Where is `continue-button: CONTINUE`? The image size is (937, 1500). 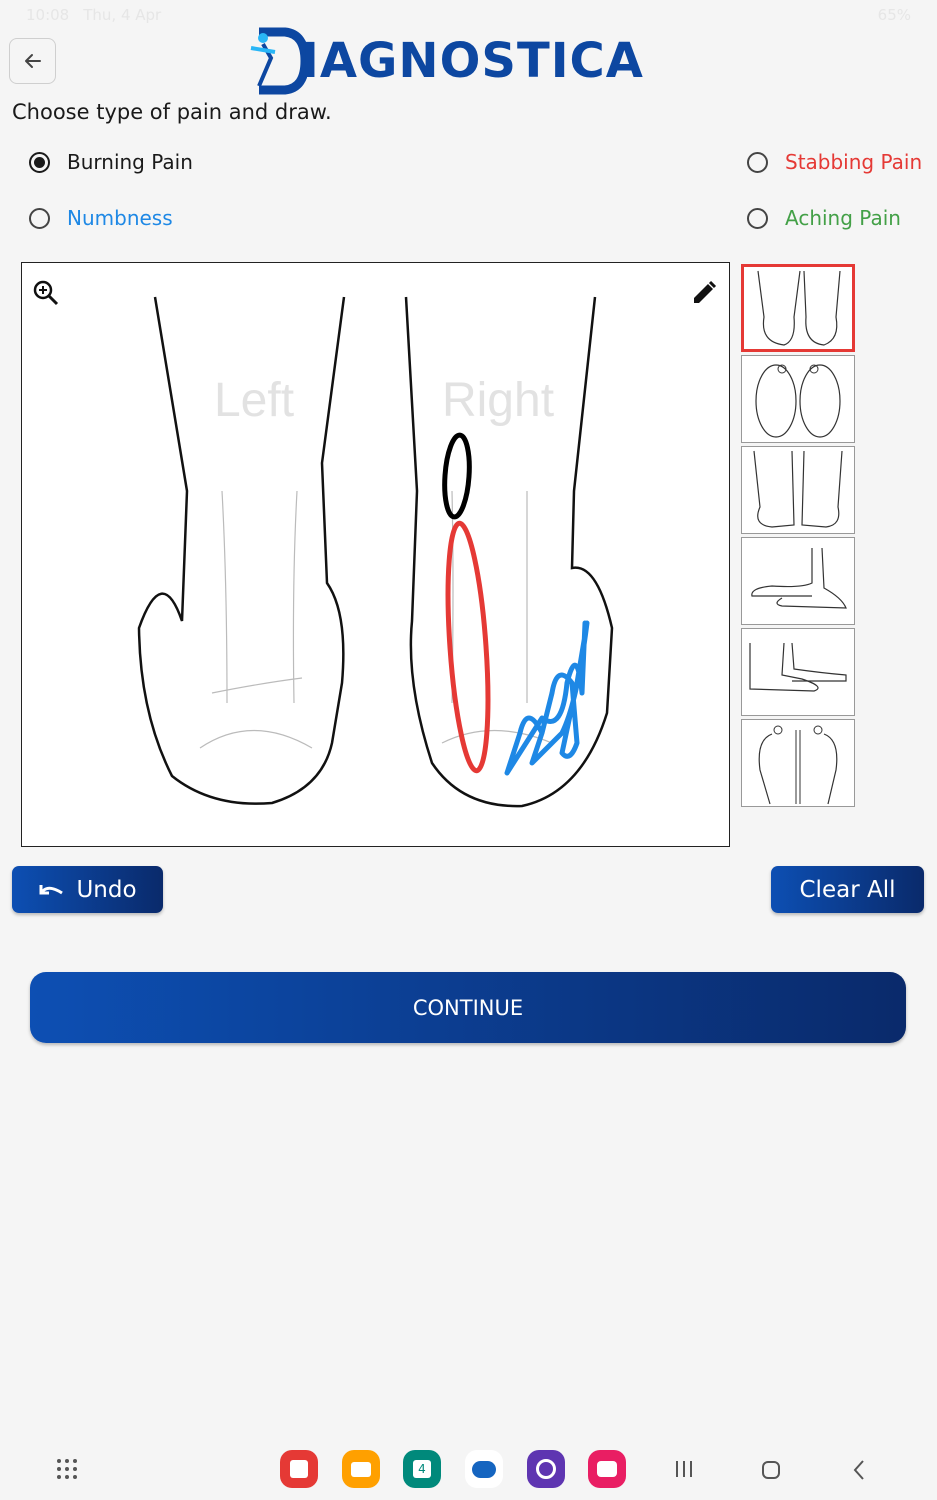 continue-button: CONTINUE is located at coordinates (468, 1007).